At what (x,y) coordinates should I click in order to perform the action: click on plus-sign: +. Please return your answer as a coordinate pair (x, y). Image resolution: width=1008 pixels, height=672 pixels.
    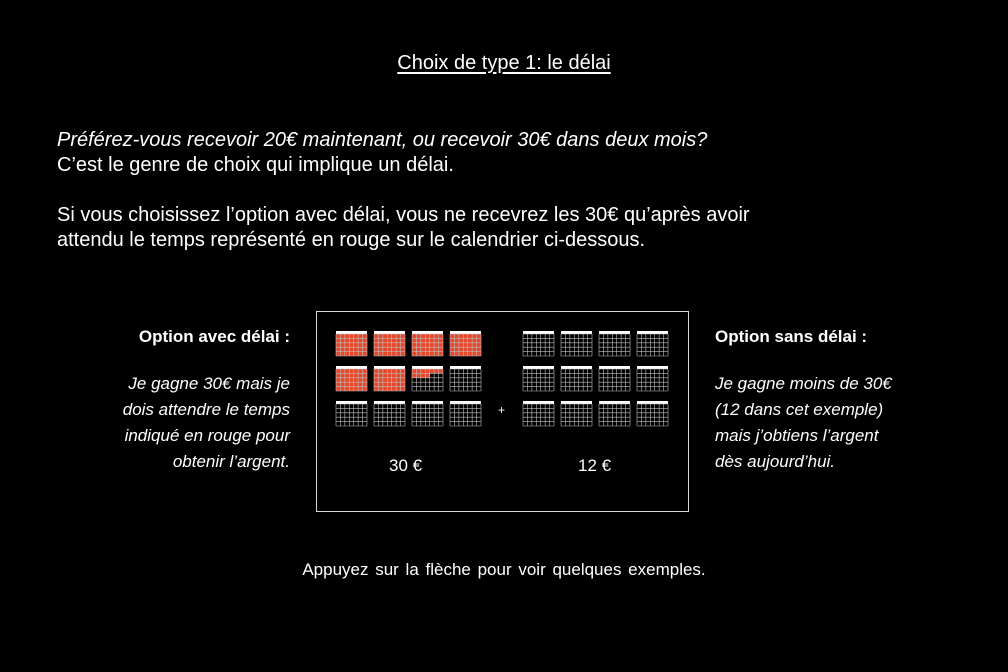
    Looking at the image, I should click on (502, 410).